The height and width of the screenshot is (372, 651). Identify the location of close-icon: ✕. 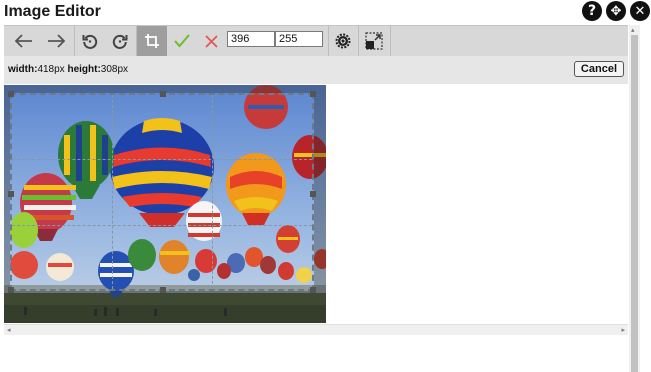
(640, 11).